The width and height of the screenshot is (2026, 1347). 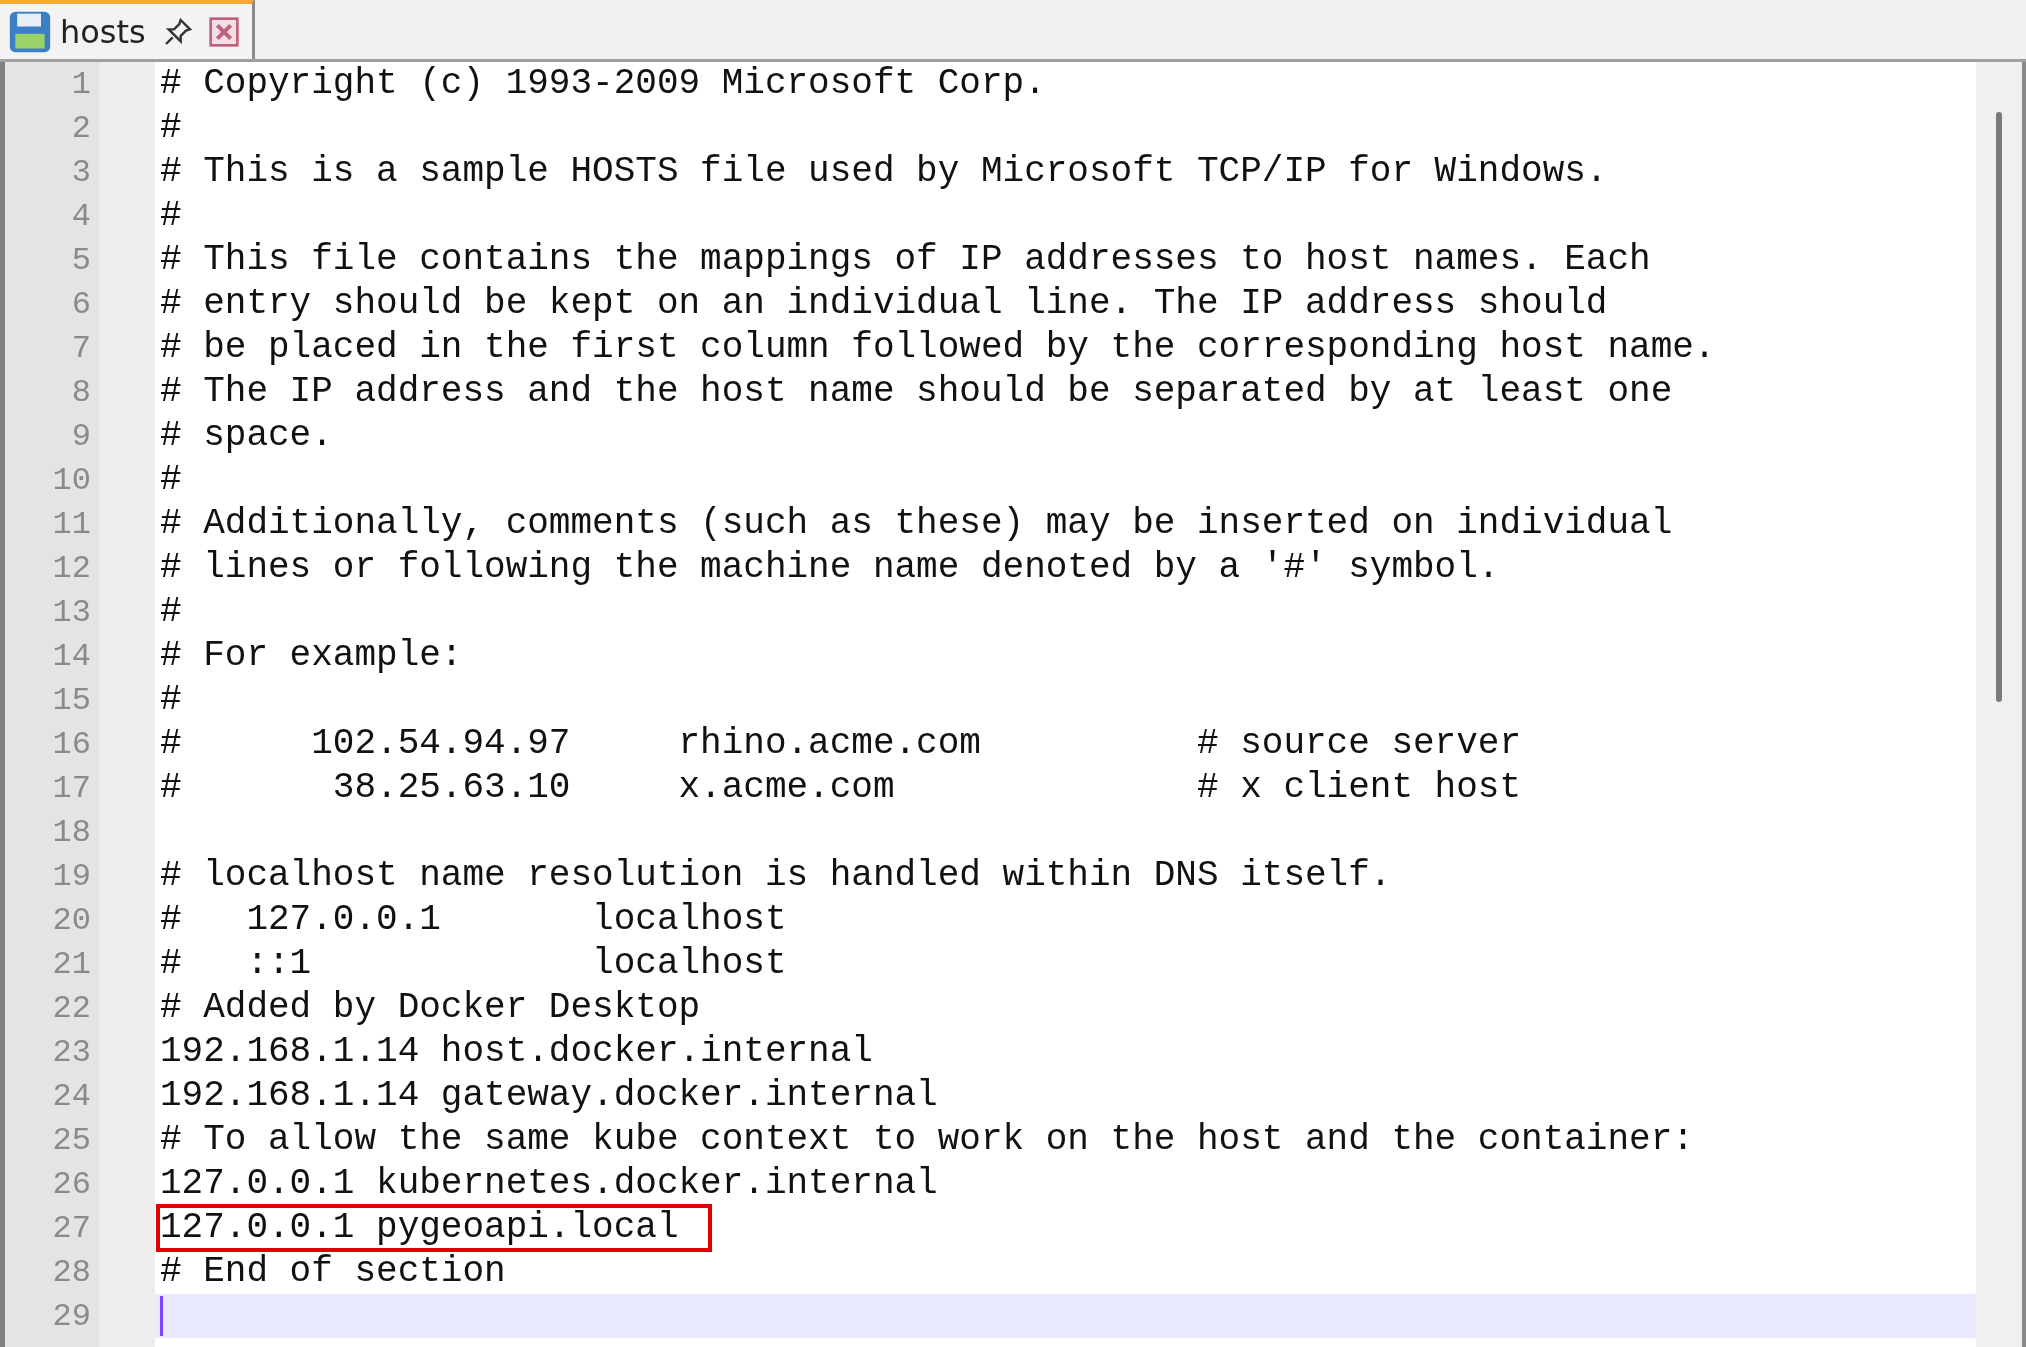 I want to click on line-number: 4, so click(x=81, y=216).